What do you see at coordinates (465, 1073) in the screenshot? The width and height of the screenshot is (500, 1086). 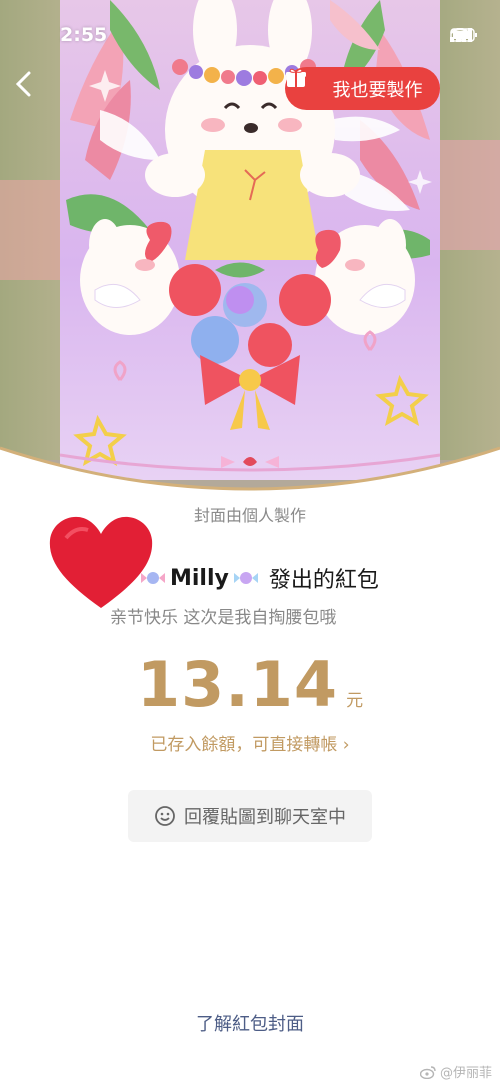 I see `watermark-text: @伊丽菲` at bounding box center [465, 1073].